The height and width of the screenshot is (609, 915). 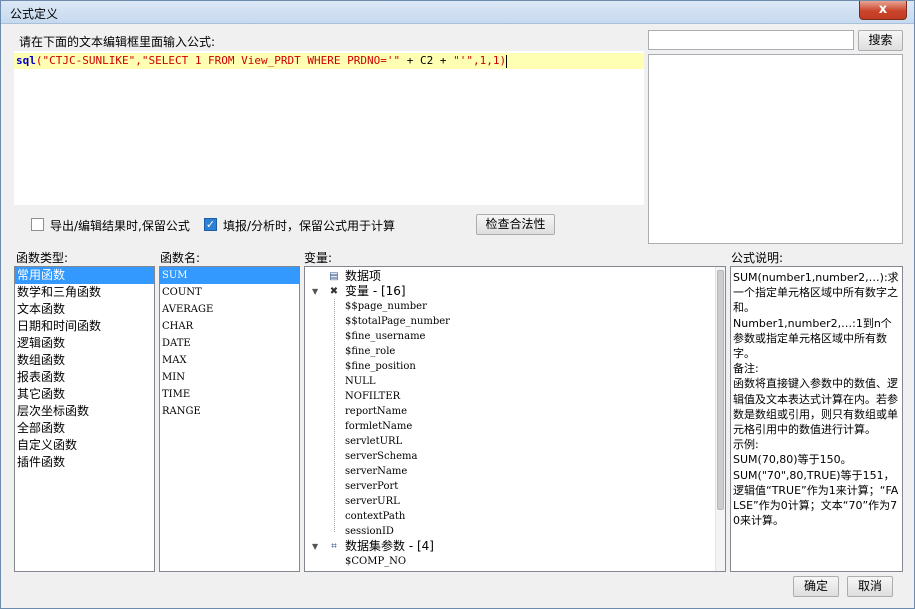 I want to click on tree-leaf-variable: NOFILTER, so click(x=372, y=396).